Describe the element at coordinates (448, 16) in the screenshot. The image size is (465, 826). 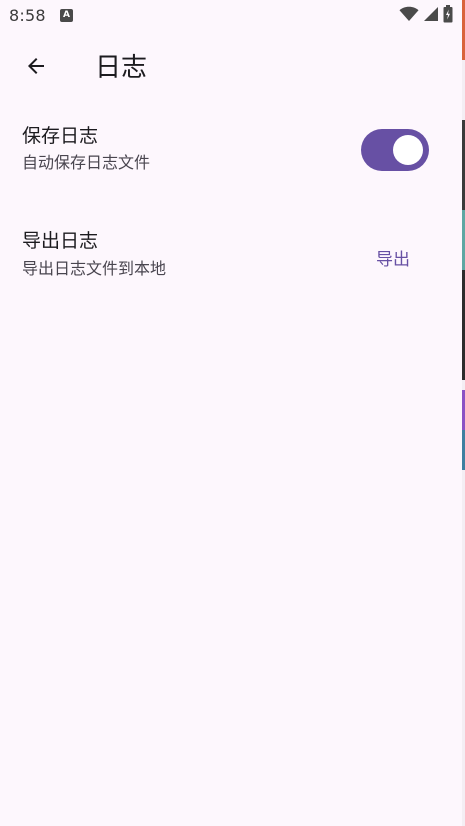
I see `battery-icon` at that location.